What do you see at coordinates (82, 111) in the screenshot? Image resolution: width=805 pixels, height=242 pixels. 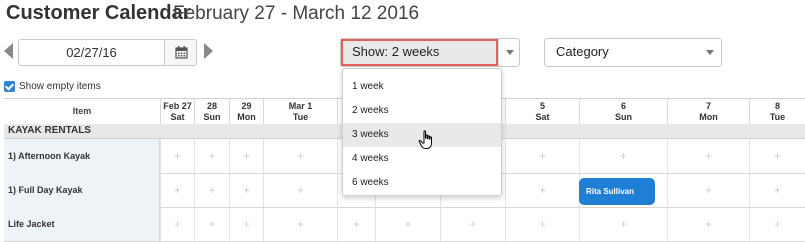 I see `item-column-header: Item` at bounding box center [82, 111].